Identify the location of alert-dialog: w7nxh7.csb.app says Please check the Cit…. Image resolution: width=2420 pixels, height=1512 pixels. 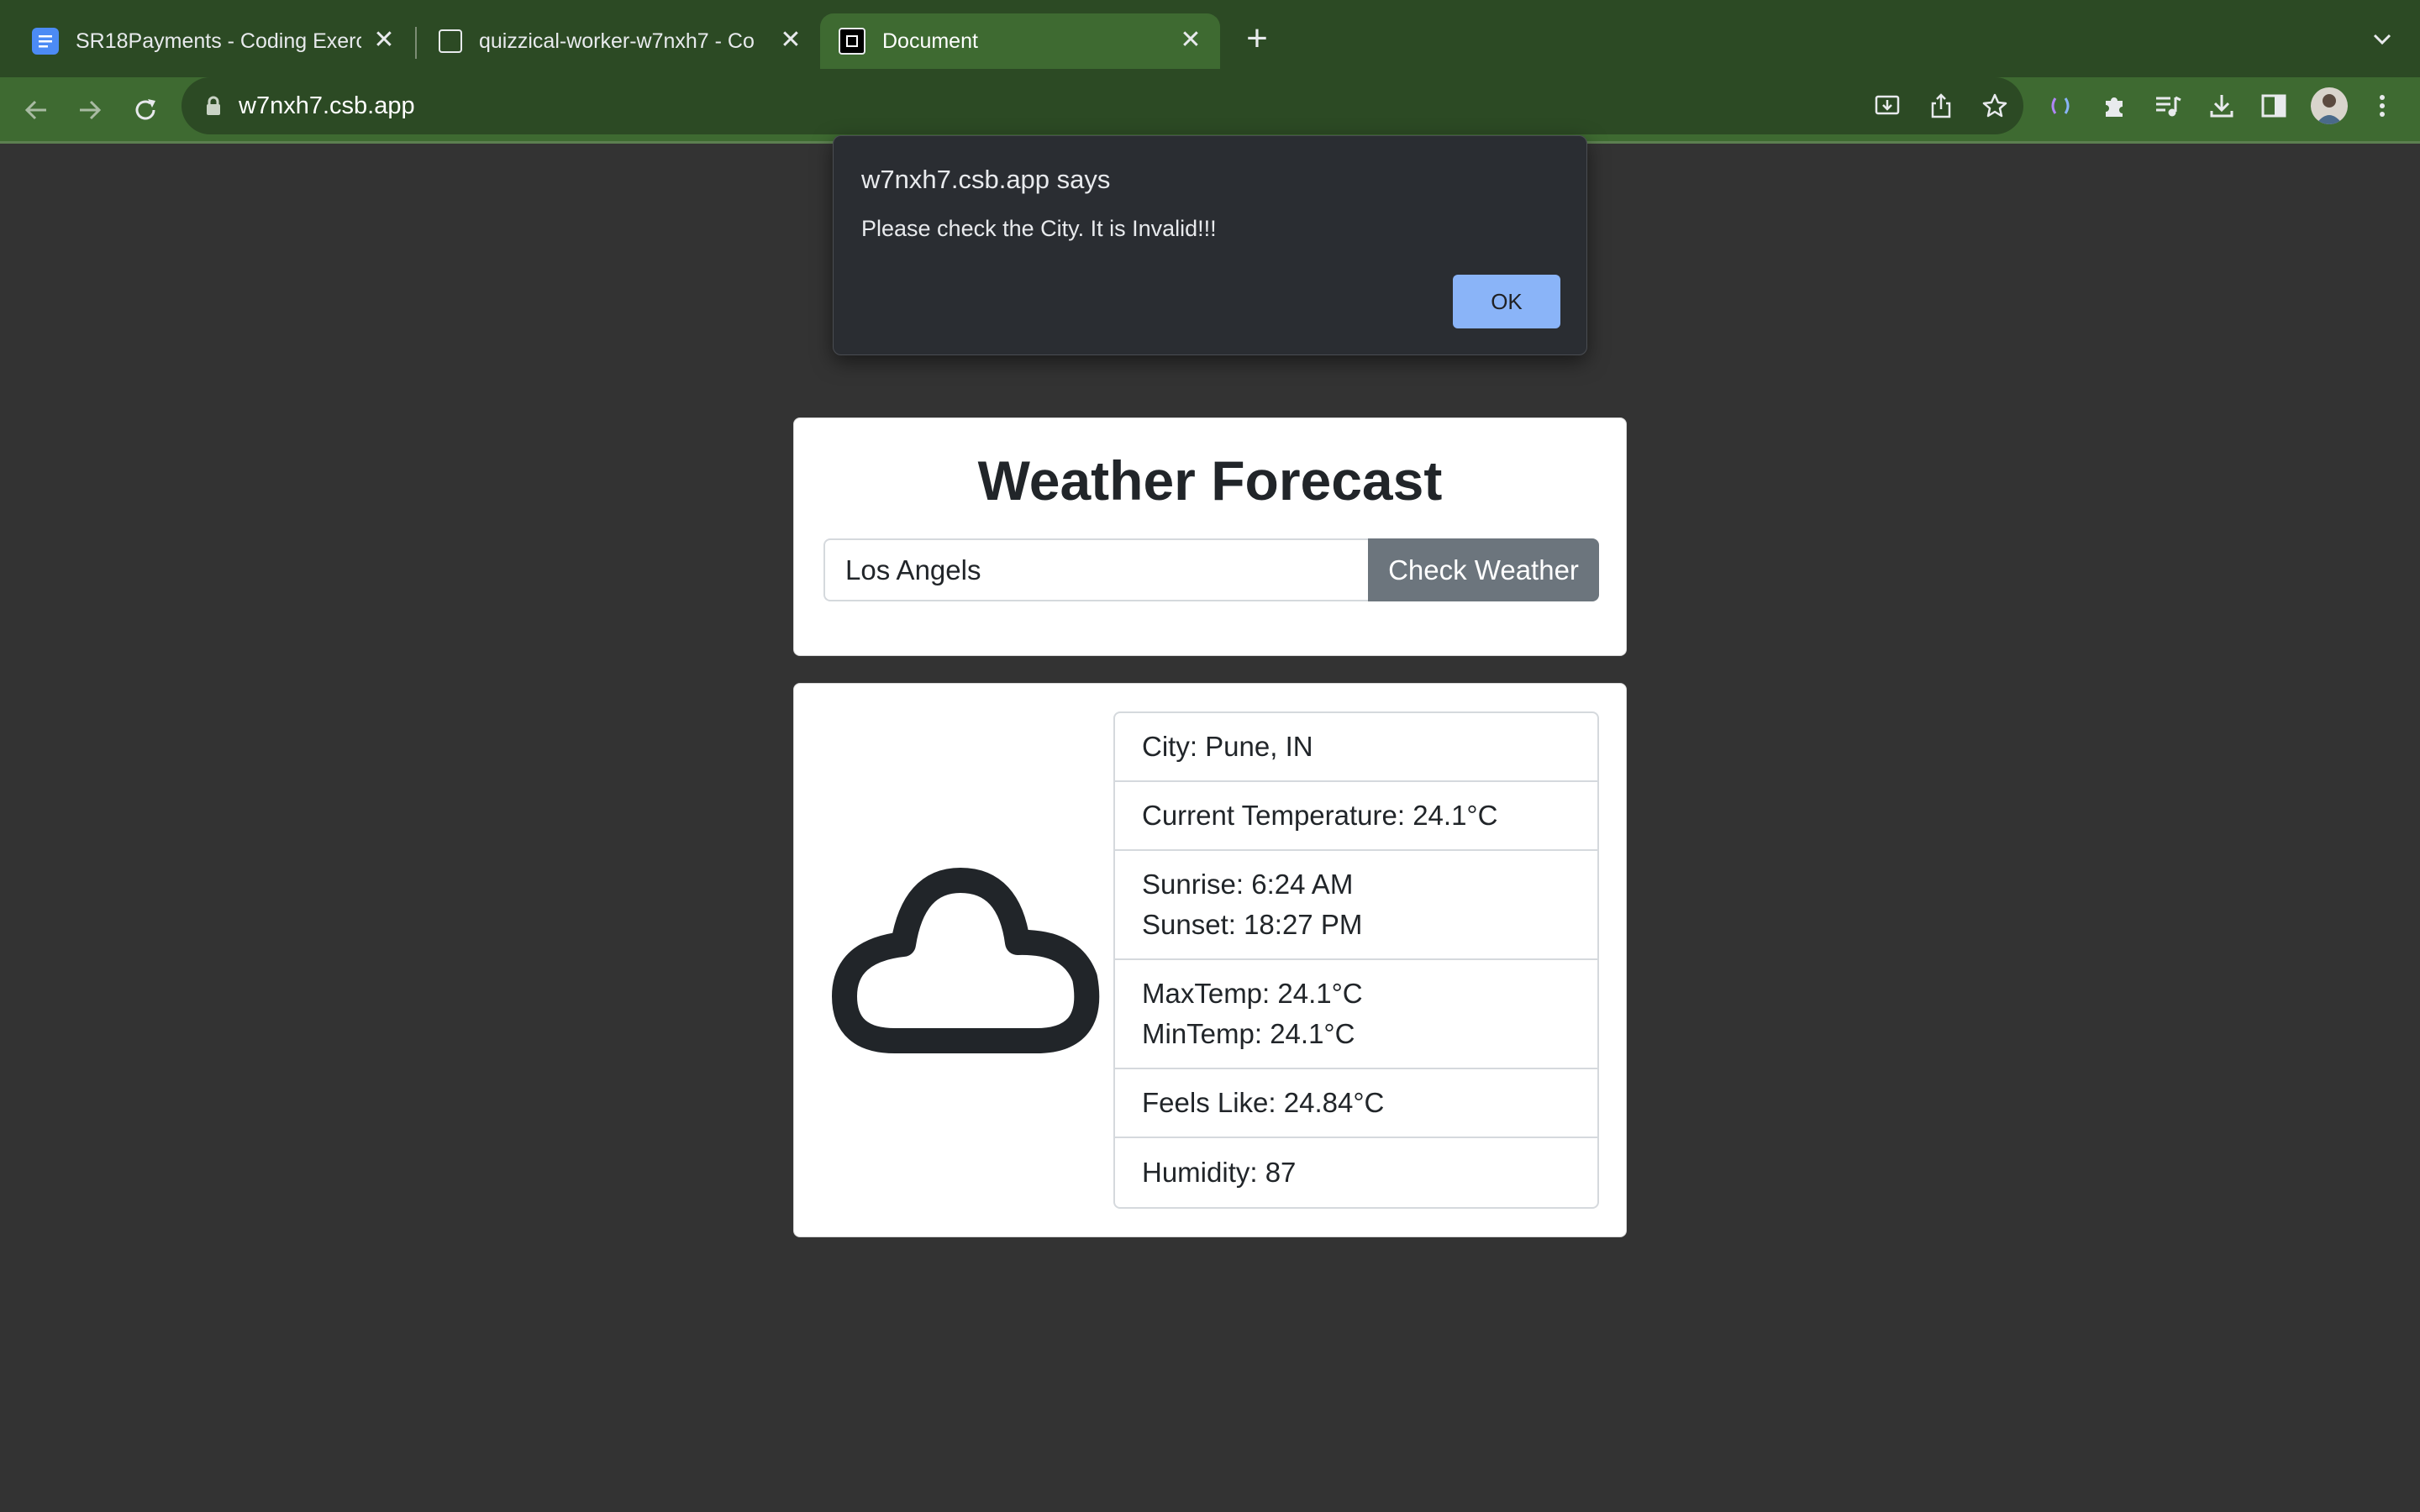
(1210, 245).